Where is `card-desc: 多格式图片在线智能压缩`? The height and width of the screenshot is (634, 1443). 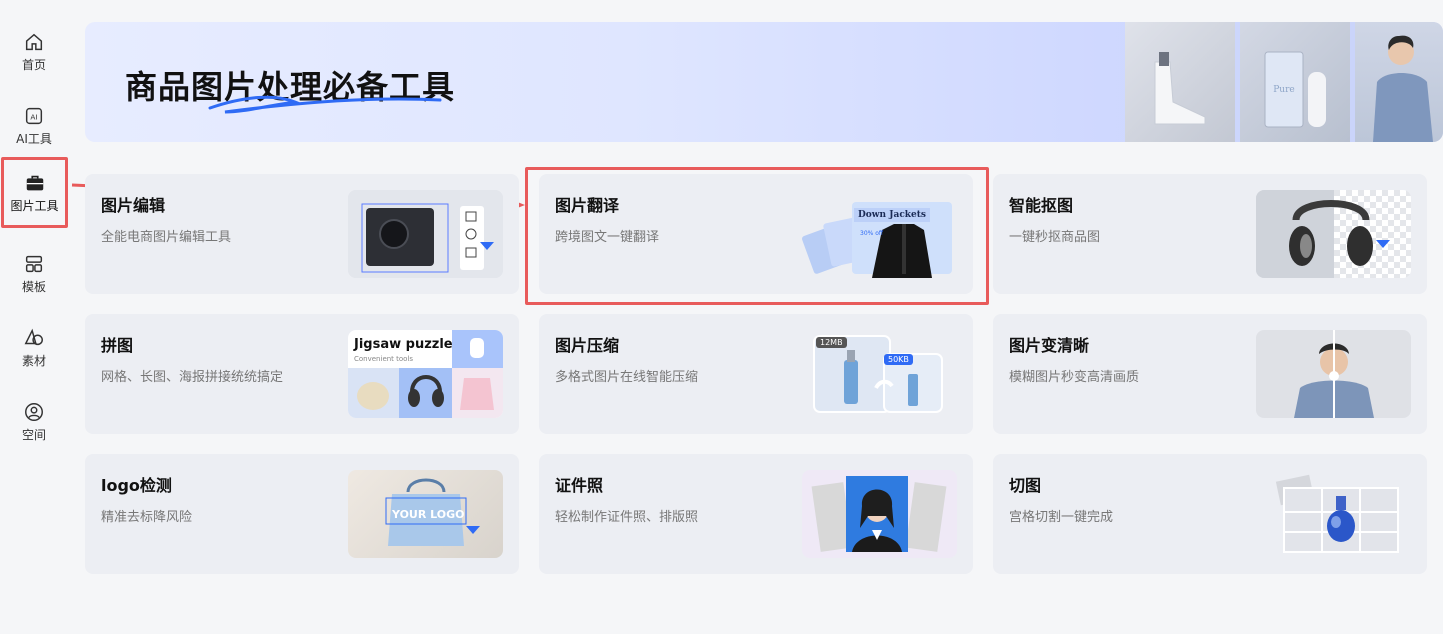 card-desc: 多格式图片在线智能压缩 is located at coordinates (627, 377).